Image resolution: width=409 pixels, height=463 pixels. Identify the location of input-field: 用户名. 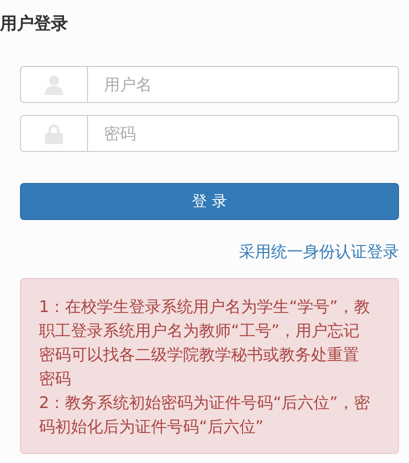
(243, 84).